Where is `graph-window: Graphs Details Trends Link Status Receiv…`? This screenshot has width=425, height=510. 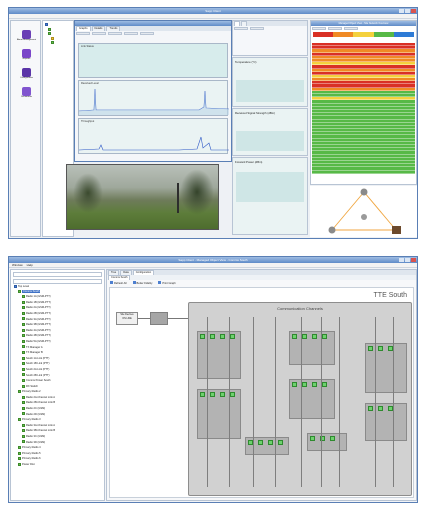
graph-window: Graphs Details Trends Link Status Receiv… is located at coordinates (153, 91).